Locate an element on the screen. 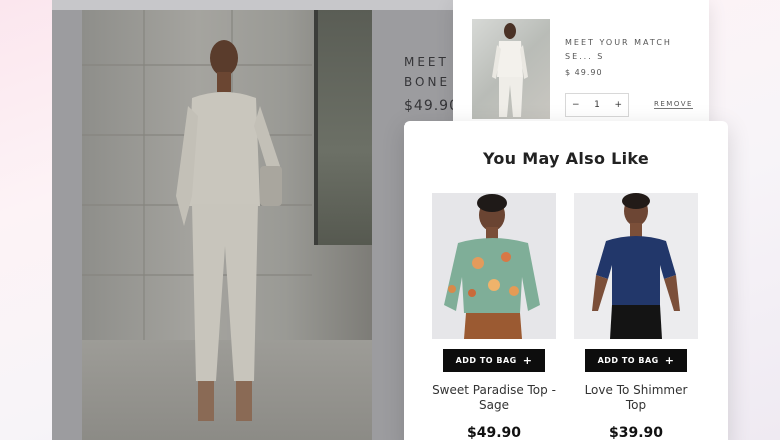 This screenshot has width=780, height=440. quantity-stepper: − 1 + is located at coordinates (597, 105).